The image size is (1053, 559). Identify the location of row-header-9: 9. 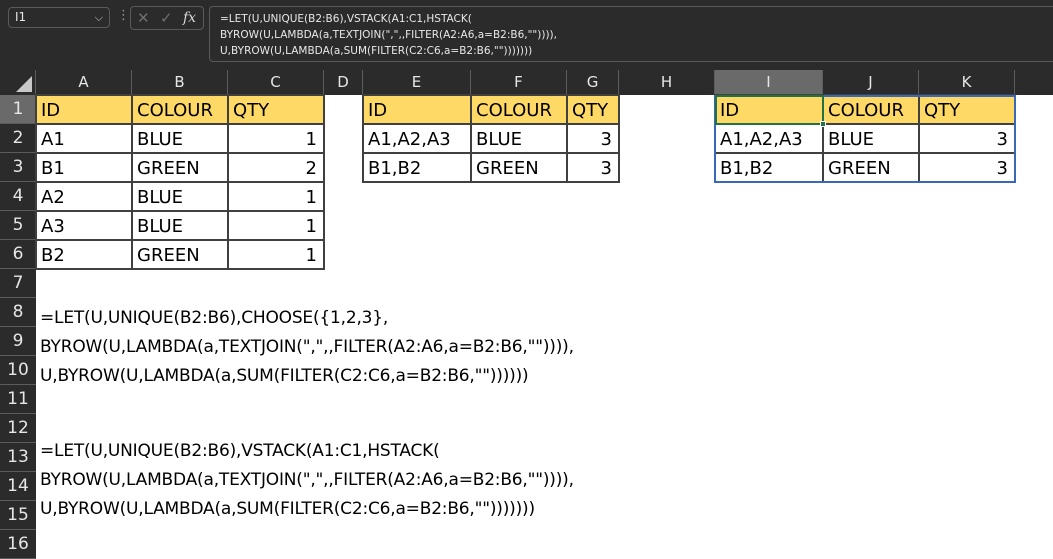
(18, 341).